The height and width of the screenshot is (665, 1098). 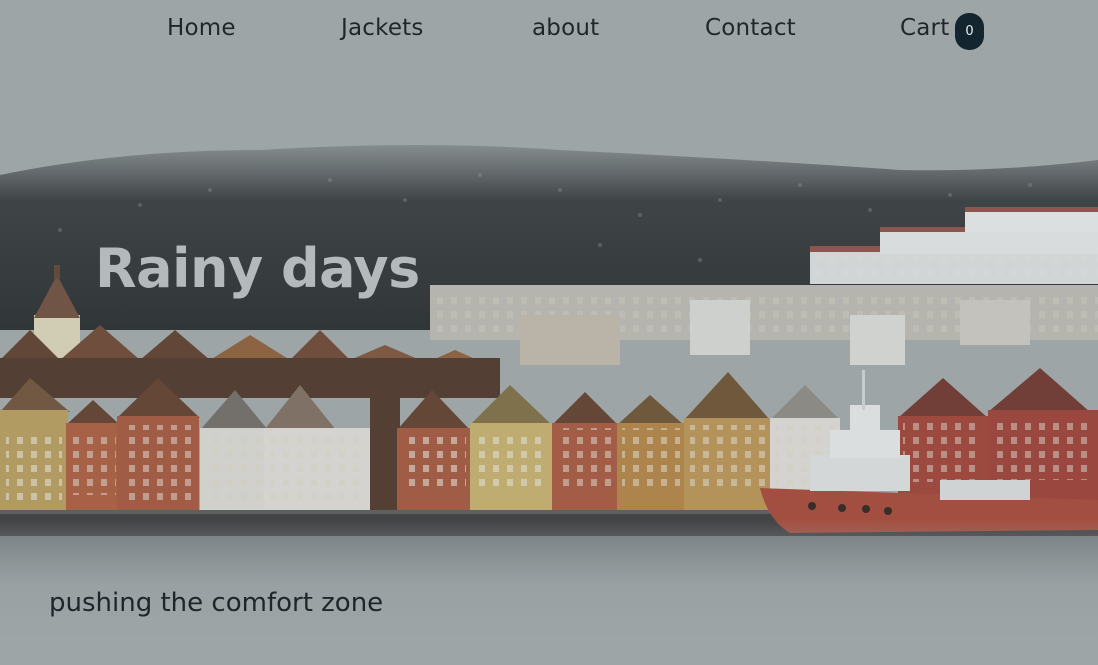 I want to click on cart-count-badge: 0, so click(x=969, y=31).